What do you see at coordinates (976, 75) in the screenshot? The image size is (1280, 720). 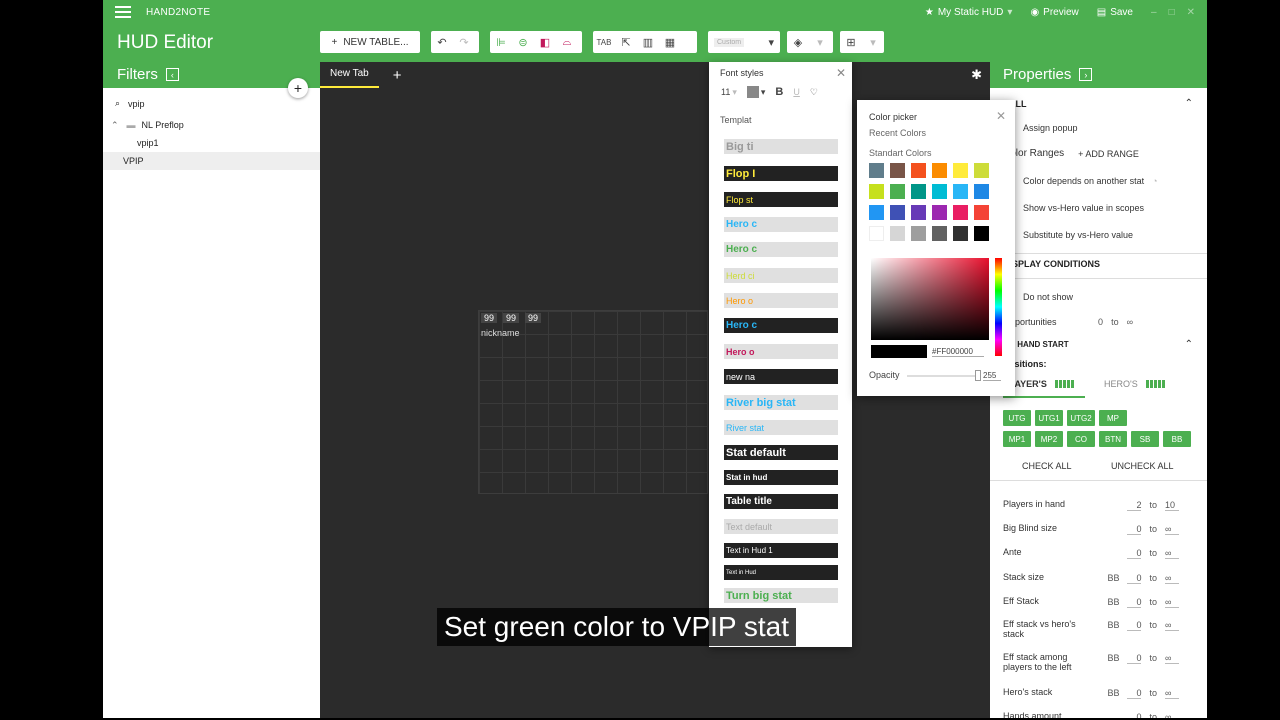 I see `gear-icon: ✱` at bounding box center [976, 75].